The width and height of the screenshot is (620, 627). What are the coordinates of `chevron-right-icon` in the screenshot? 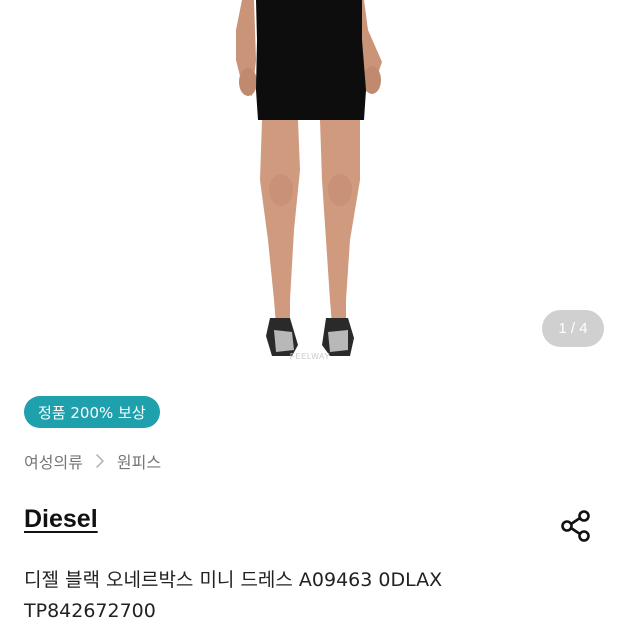 It's located at (100, 461).